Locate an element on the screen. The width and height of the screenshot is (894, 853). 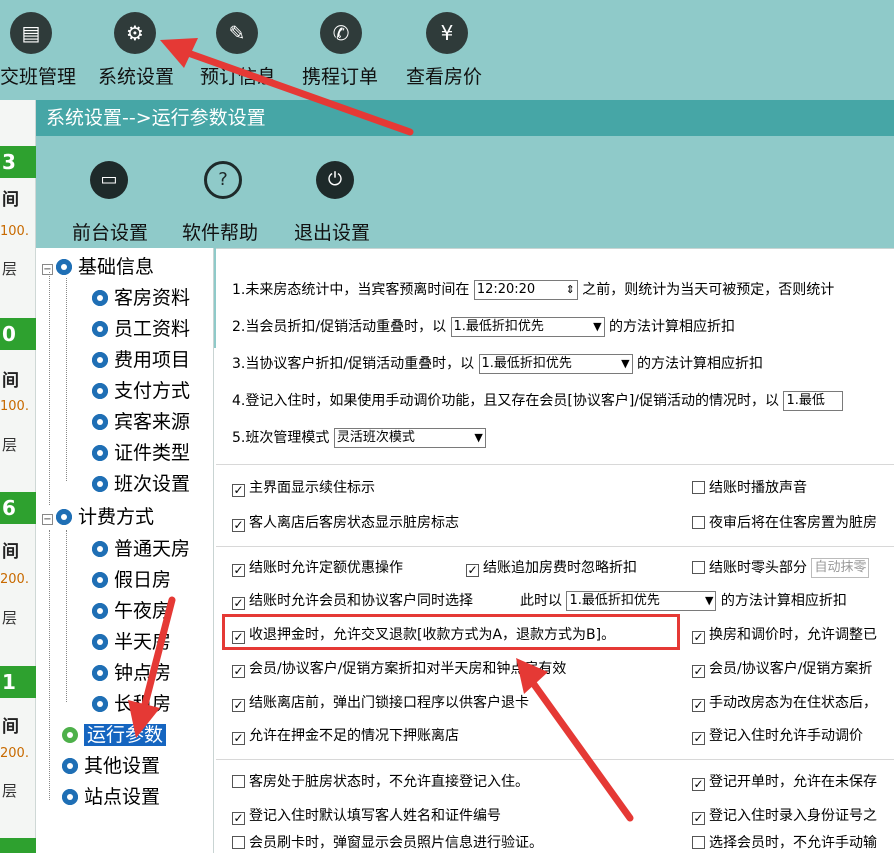
checkbox-door-lock-popup: ✓ 结账离店前，弹出门锁接口程序以供客户退卡 is located at coordinates (380, 703).